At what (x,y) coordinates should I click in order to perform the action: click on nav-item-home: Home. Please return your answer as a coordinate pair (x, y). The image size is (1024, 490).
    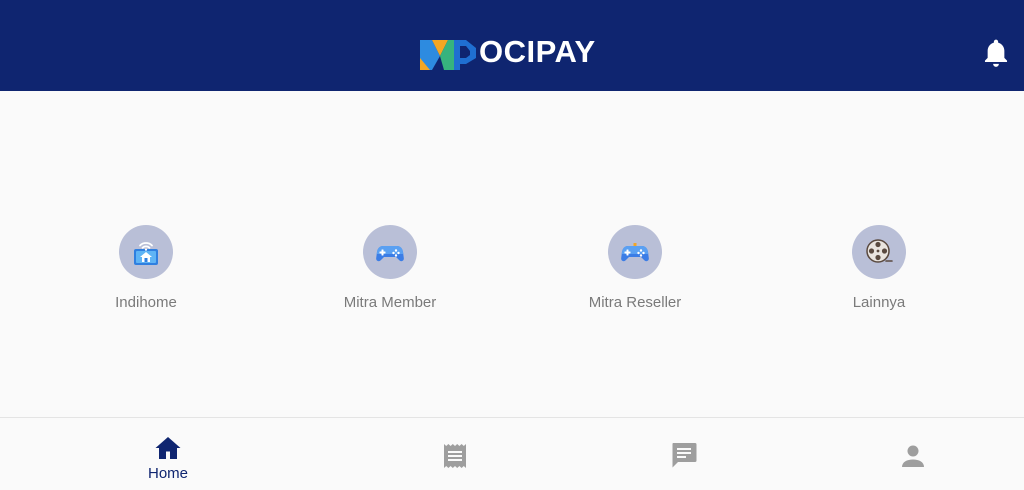
    Looking at the image, I should click on (168, 454).